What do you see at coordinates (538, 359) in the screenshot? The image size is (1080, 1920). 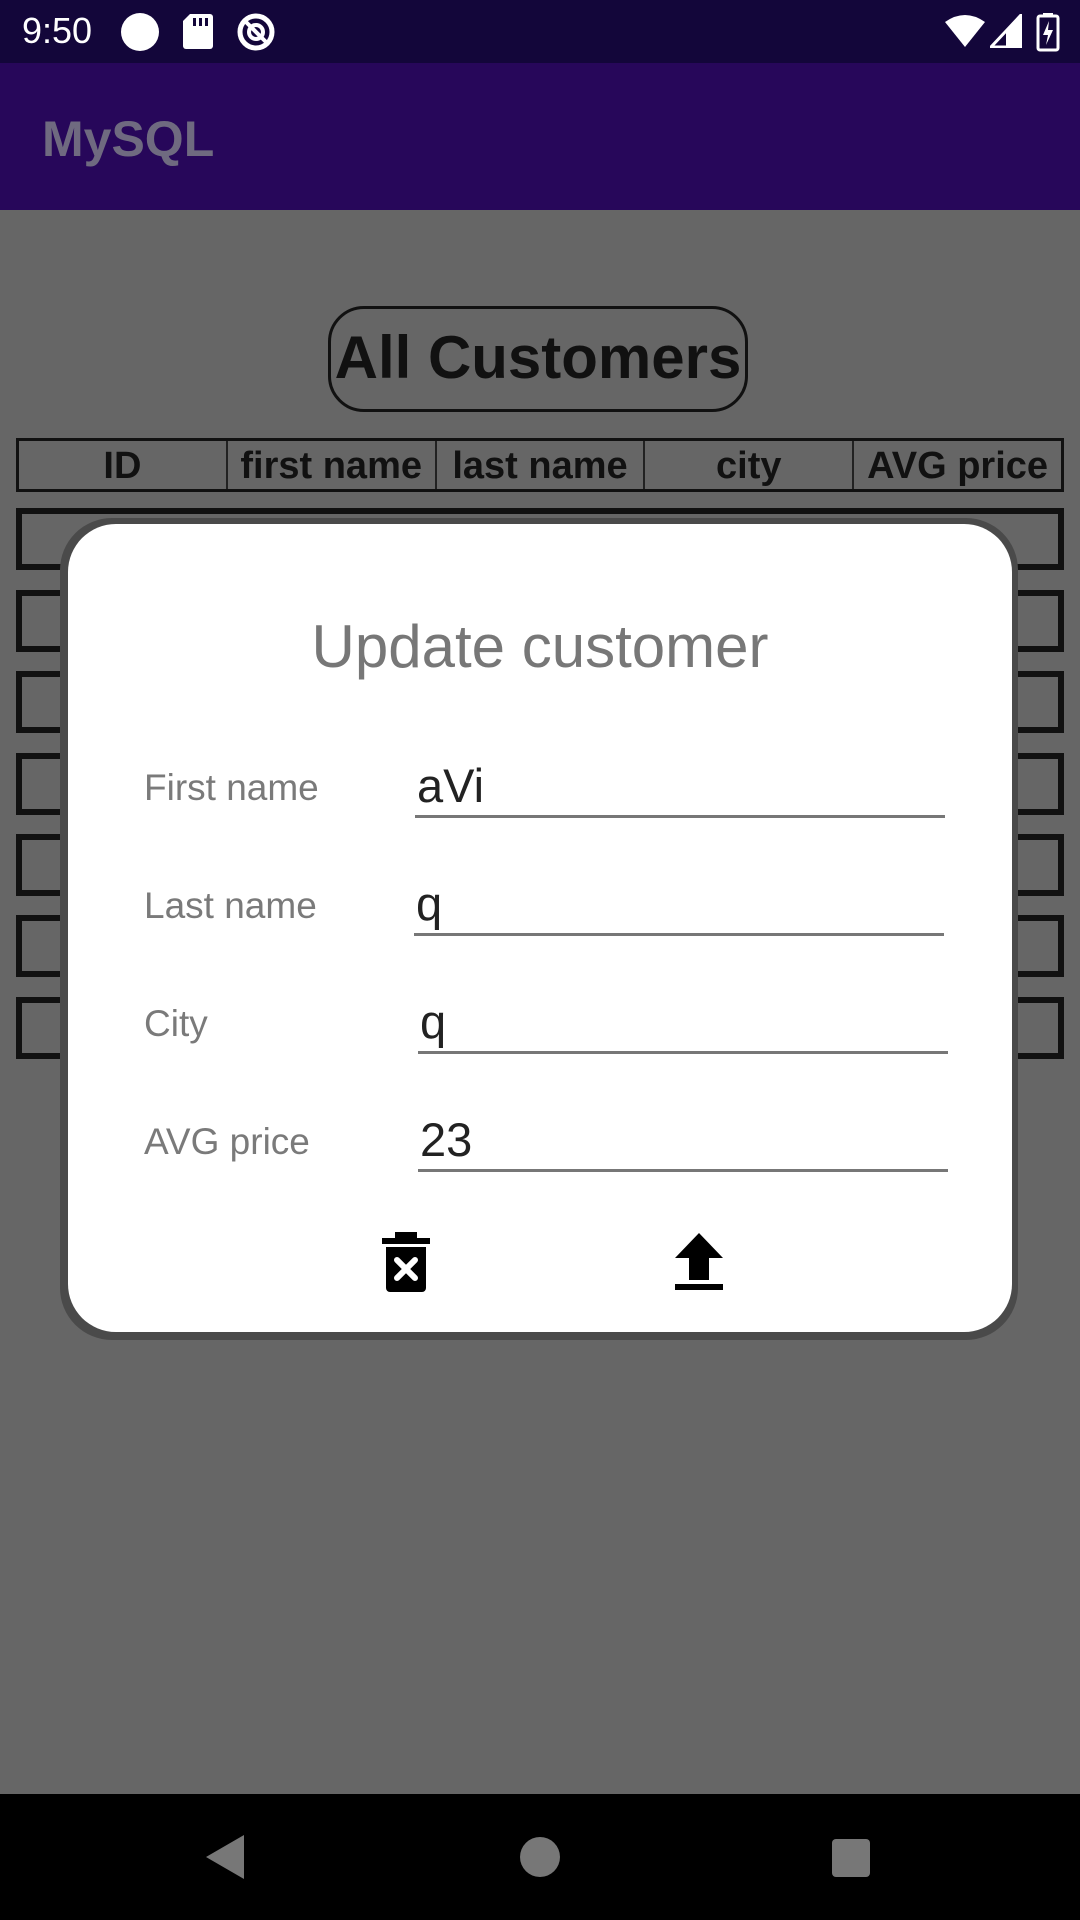 I see `all-customers-button: All Customers` at bounding box center [538, 359].